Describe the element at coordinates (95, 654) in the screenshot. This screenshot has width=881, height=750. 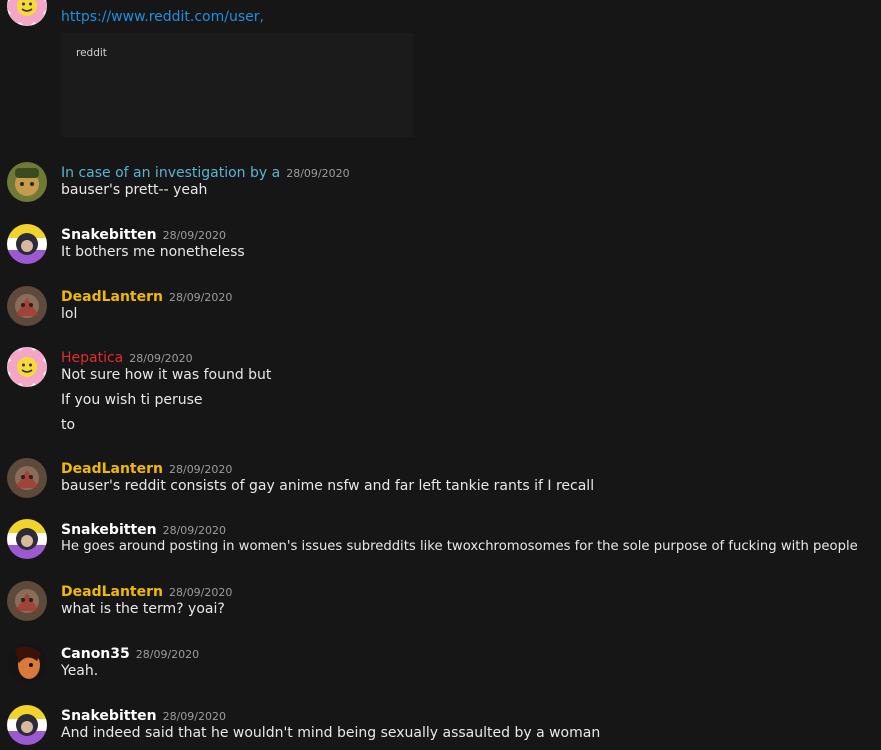
I see `username: Canon35` at that location.